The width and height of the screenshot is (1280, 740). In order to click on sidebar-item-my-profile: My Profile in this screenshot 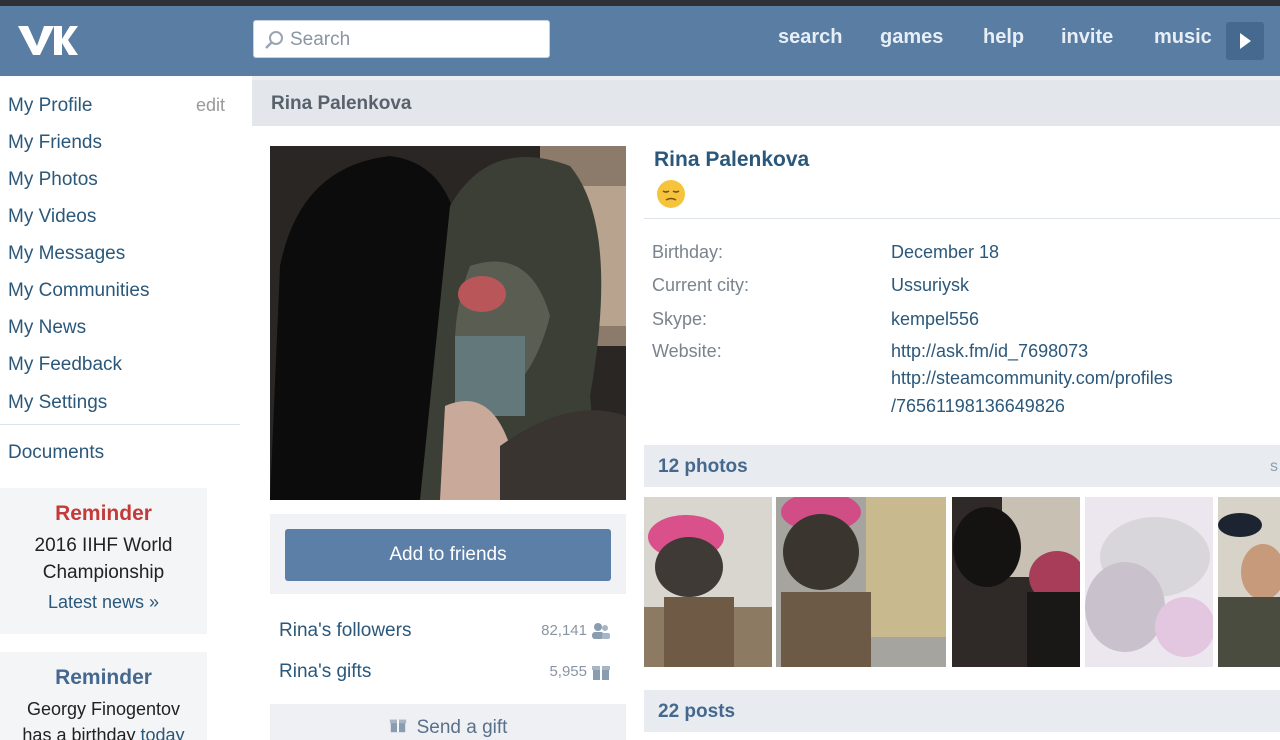, I will do `click(50, 106)`.